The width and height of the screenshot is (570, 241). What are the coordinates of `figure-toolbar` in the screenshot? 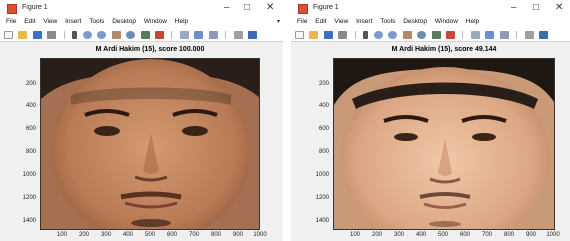 It's located at (141, 35).